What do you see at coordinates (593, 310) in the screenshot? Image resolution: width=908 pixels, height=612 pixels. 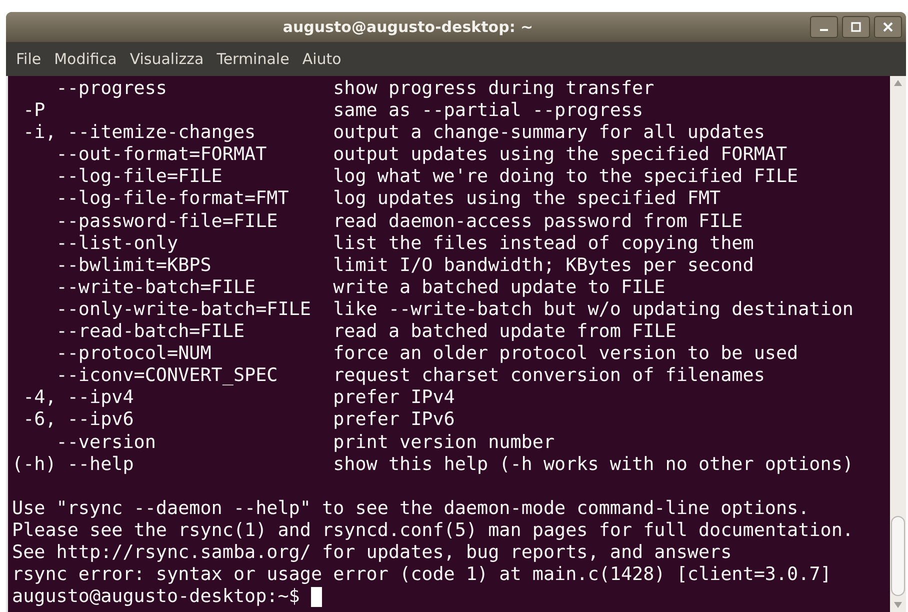 I see `option-description: like --write-batch but w/o updating destination` at bounding box center [593, 310].